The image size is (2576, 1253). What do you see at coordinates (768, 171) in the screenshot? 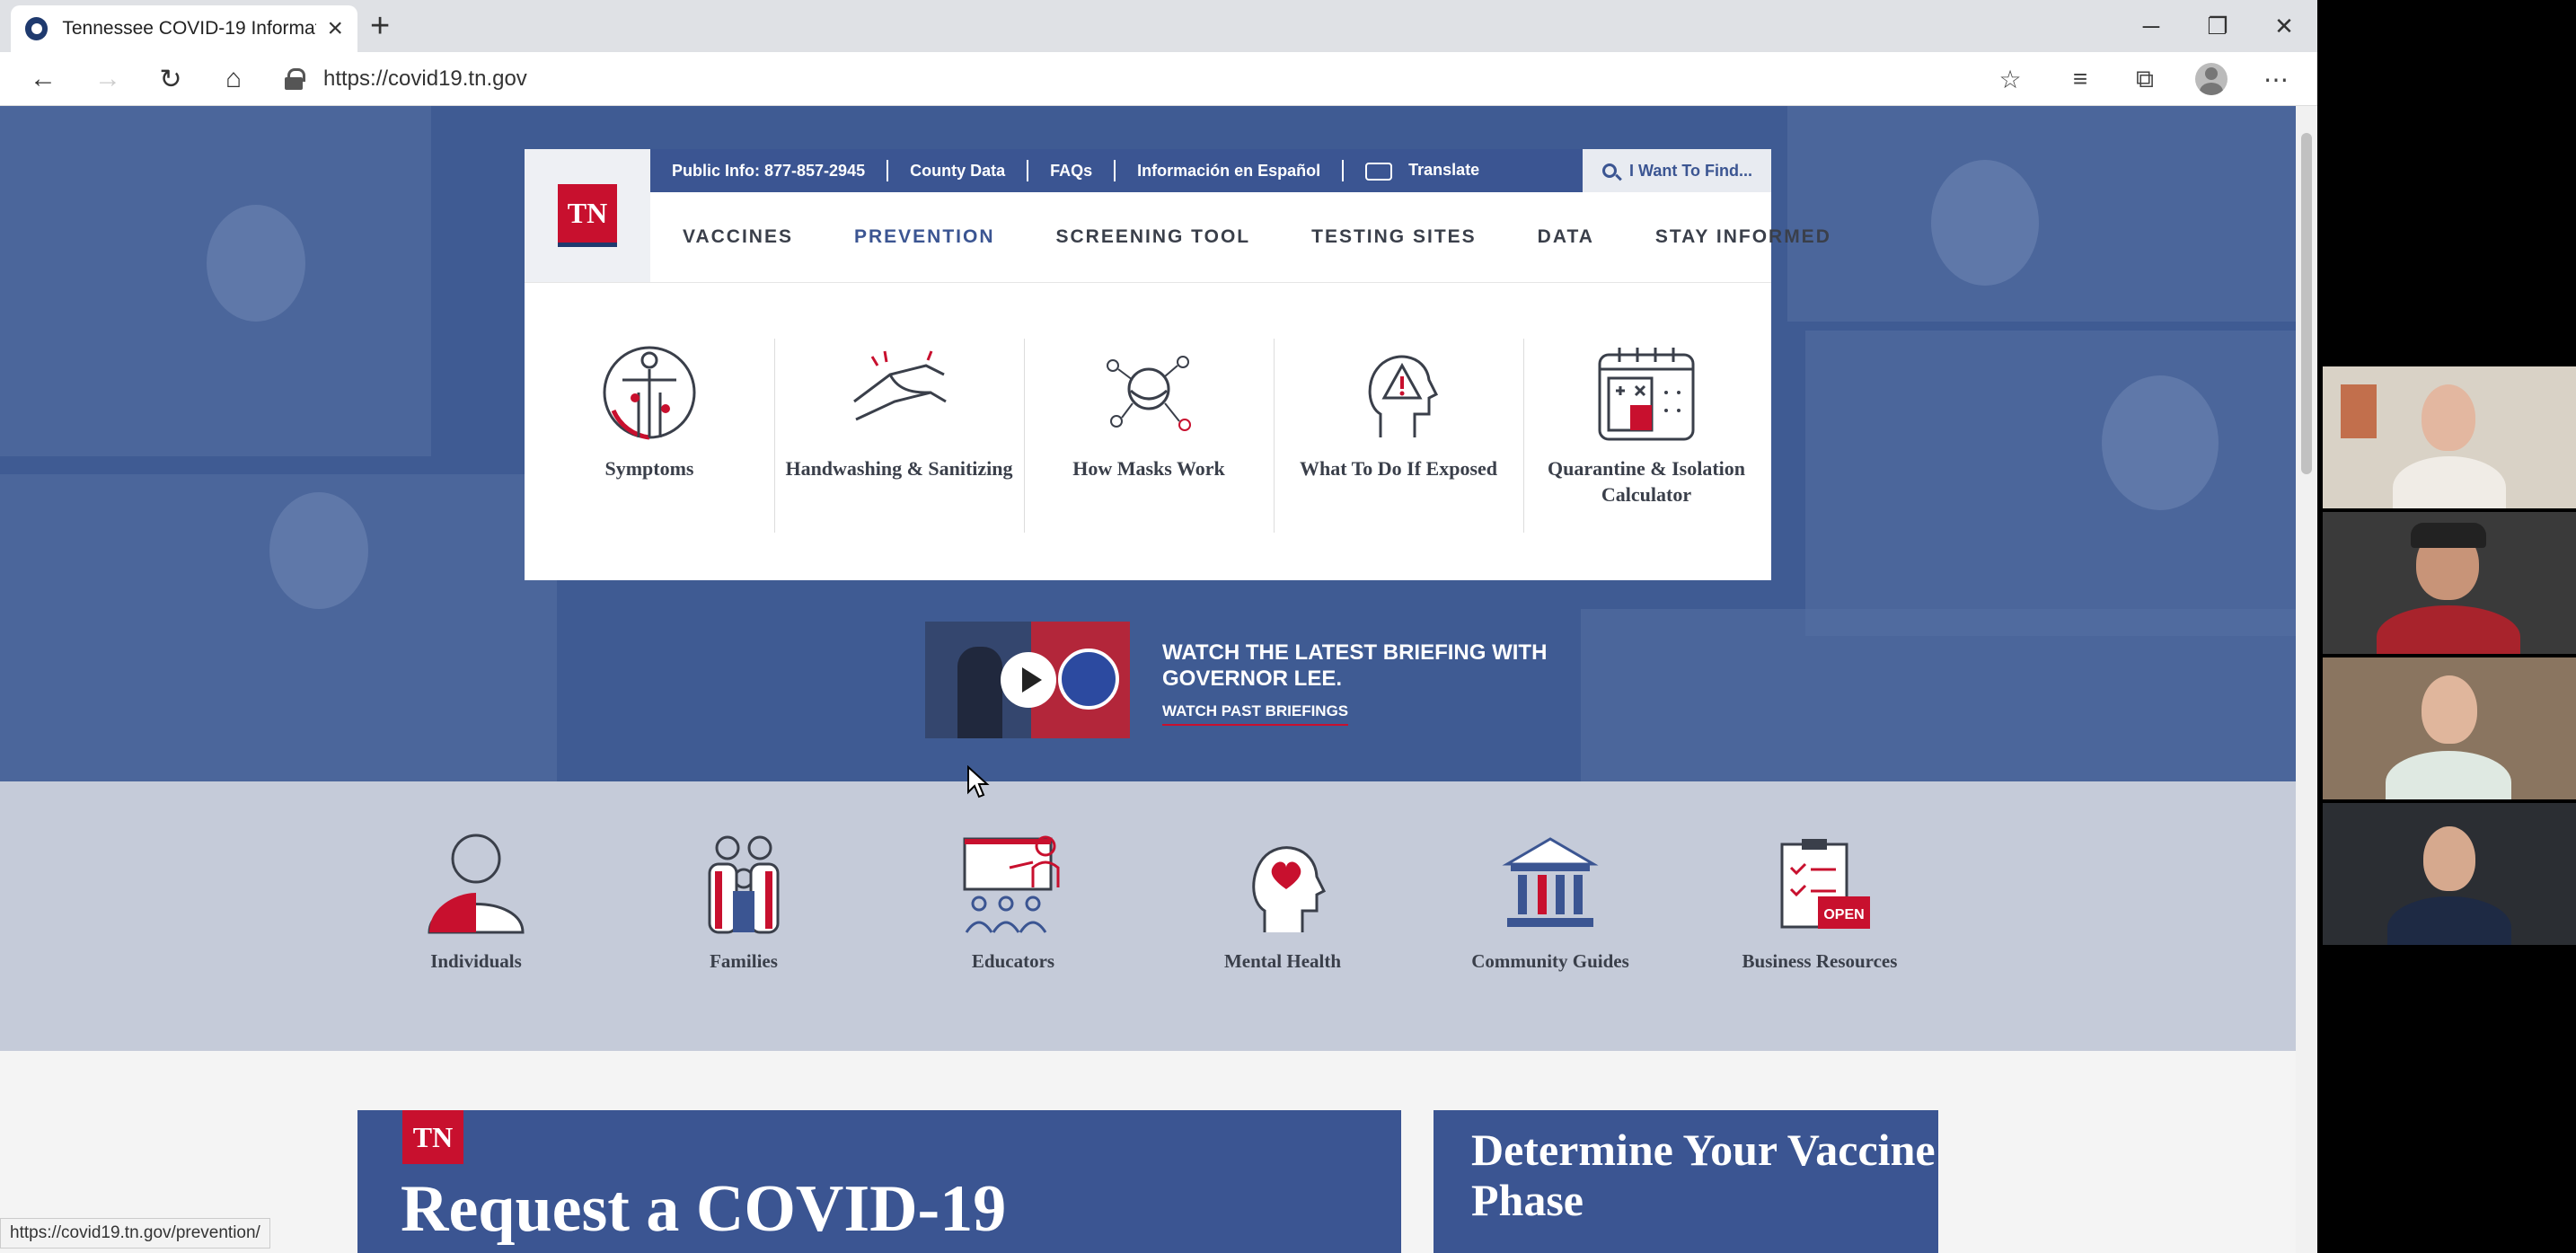
I see `public-info-link: Public Info: 877-857-2945` at bounding box center [768, 171].